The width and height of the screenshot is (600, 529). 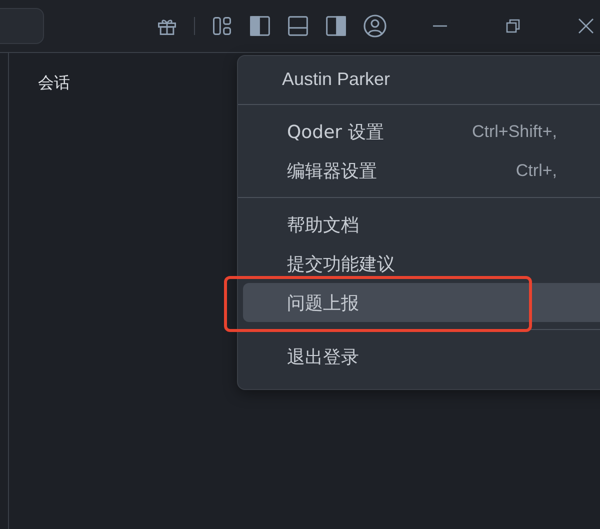 What do you see at coordinates (586, 26) in the screenshot?
I see `close-icon` at bounding box center [586, 26].